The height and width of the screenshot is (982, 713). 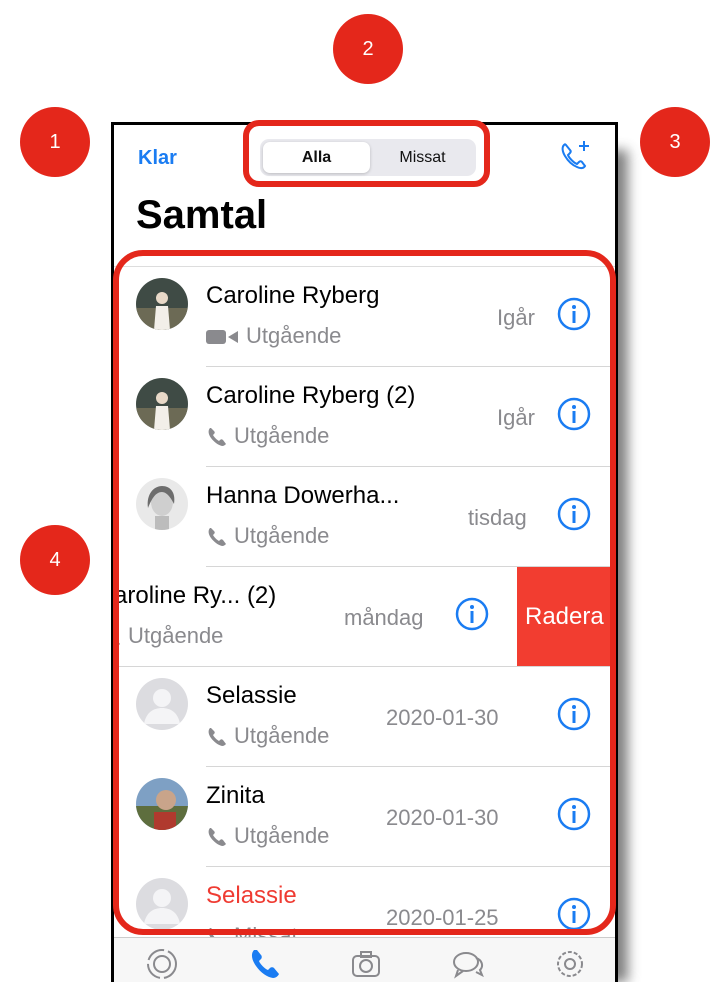 What do you see at coordinates (366, 153) in the screenshot?
I see `annotation-box-segments` at bounding box center [366, 153].